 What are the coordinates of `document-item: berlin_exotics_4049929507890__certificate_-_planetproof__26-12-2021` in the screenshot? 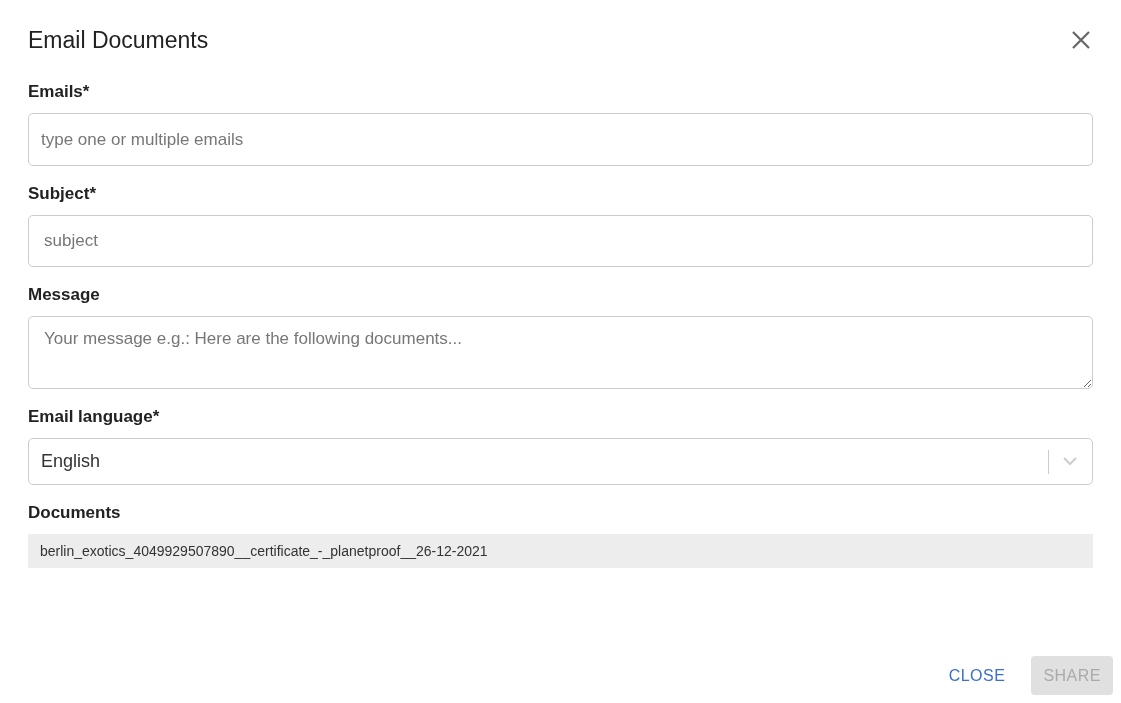 It's located at (560, 551).